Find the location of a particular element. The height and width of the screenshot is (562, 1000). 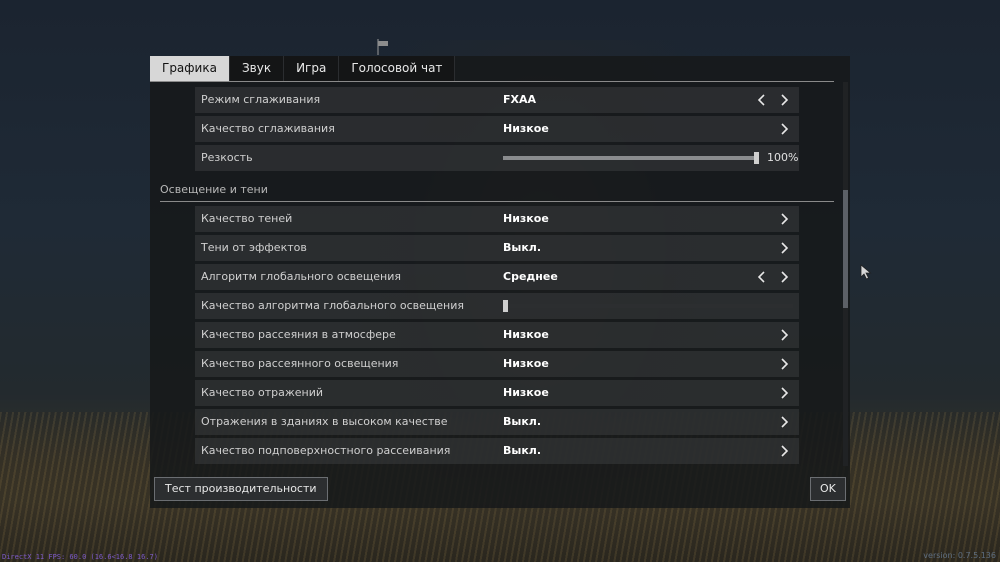

setting-row-gi-algorithm: Алгоритм глобального освещения Среднее is located at coordinates (497, 277).